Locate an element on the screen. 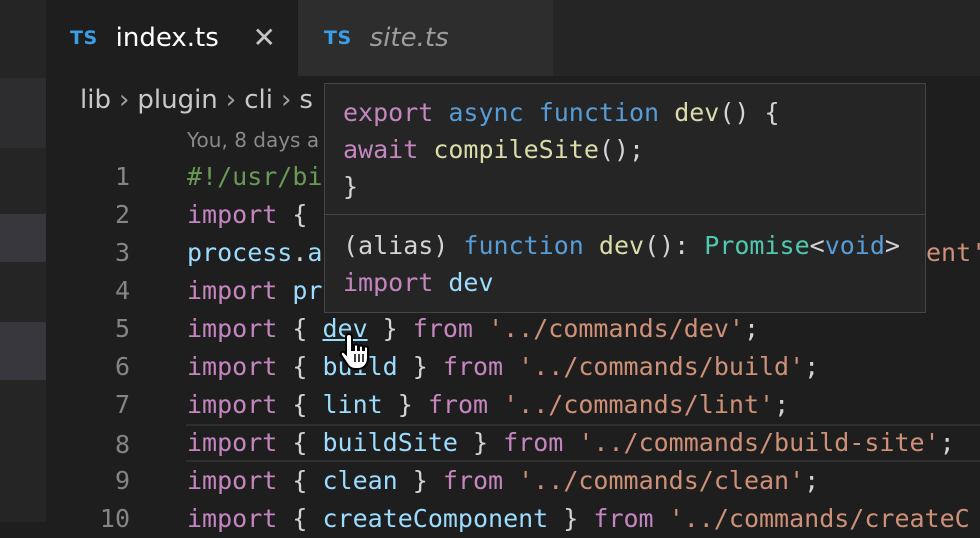 The height and width of the screenshot is (538, 980). code-token: export is located at coordinates (388, 112).